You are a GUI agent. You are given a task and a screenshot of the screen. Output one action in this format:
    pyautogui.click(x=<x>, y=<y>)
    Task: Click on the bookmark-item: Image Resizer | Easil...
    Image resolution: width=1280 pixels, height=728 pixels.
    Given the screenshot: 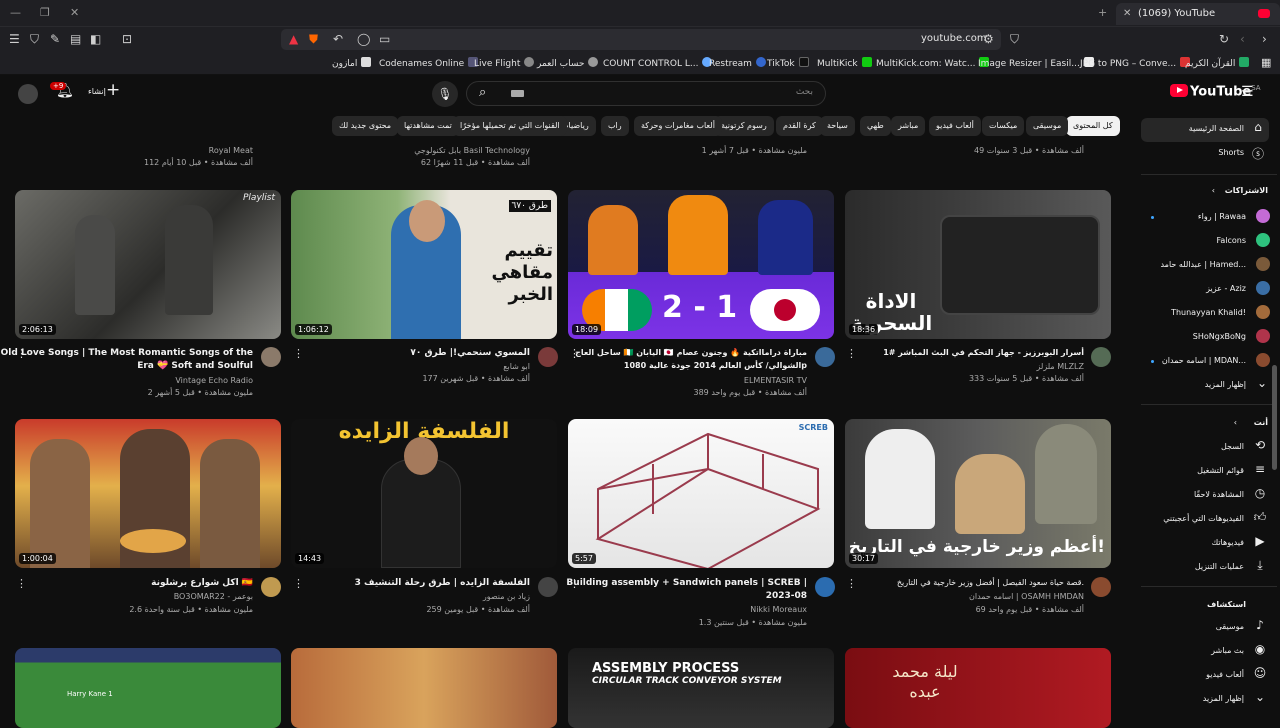 What is the action you would take?
    pyautogui.click(x=1036, y=63)
    